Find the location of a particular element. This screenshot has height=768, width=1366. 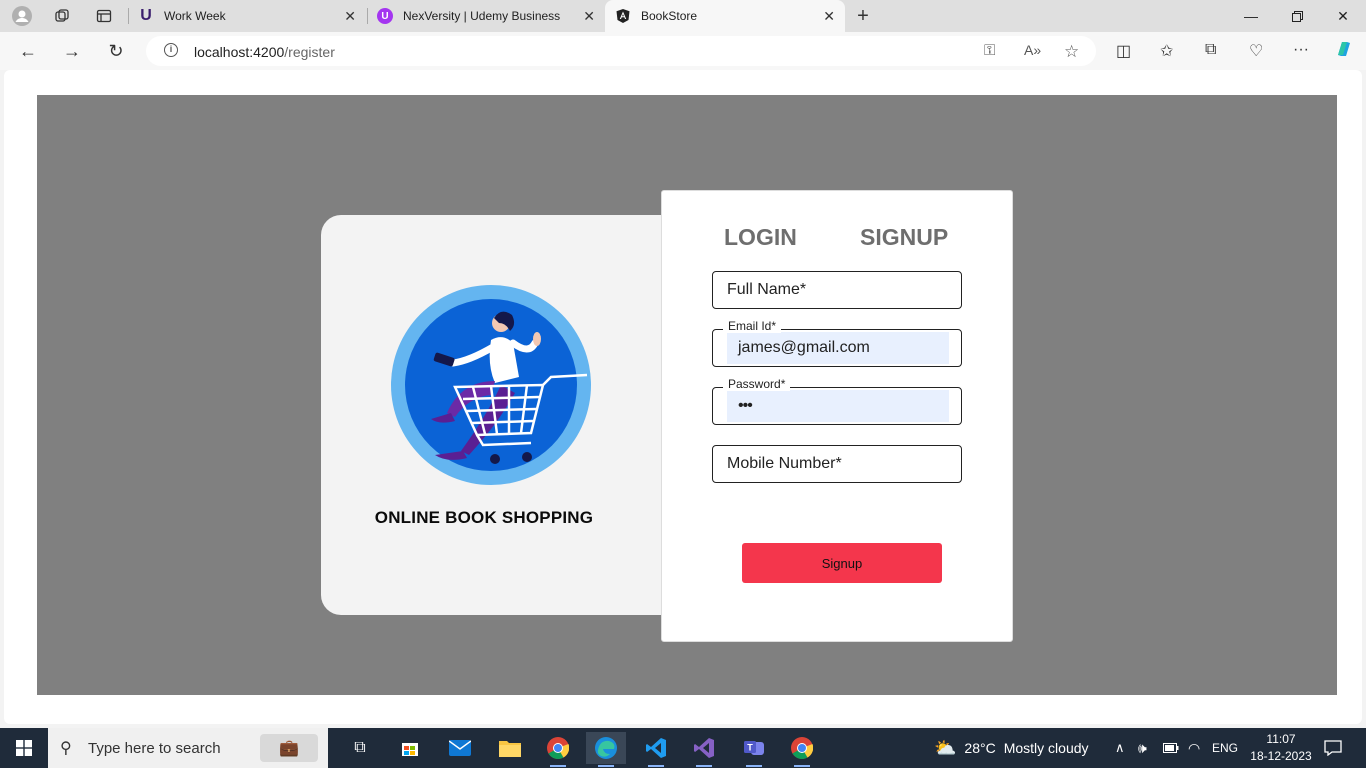

full-name-placeholder: Full Name* is located at coordinates (767, 289).